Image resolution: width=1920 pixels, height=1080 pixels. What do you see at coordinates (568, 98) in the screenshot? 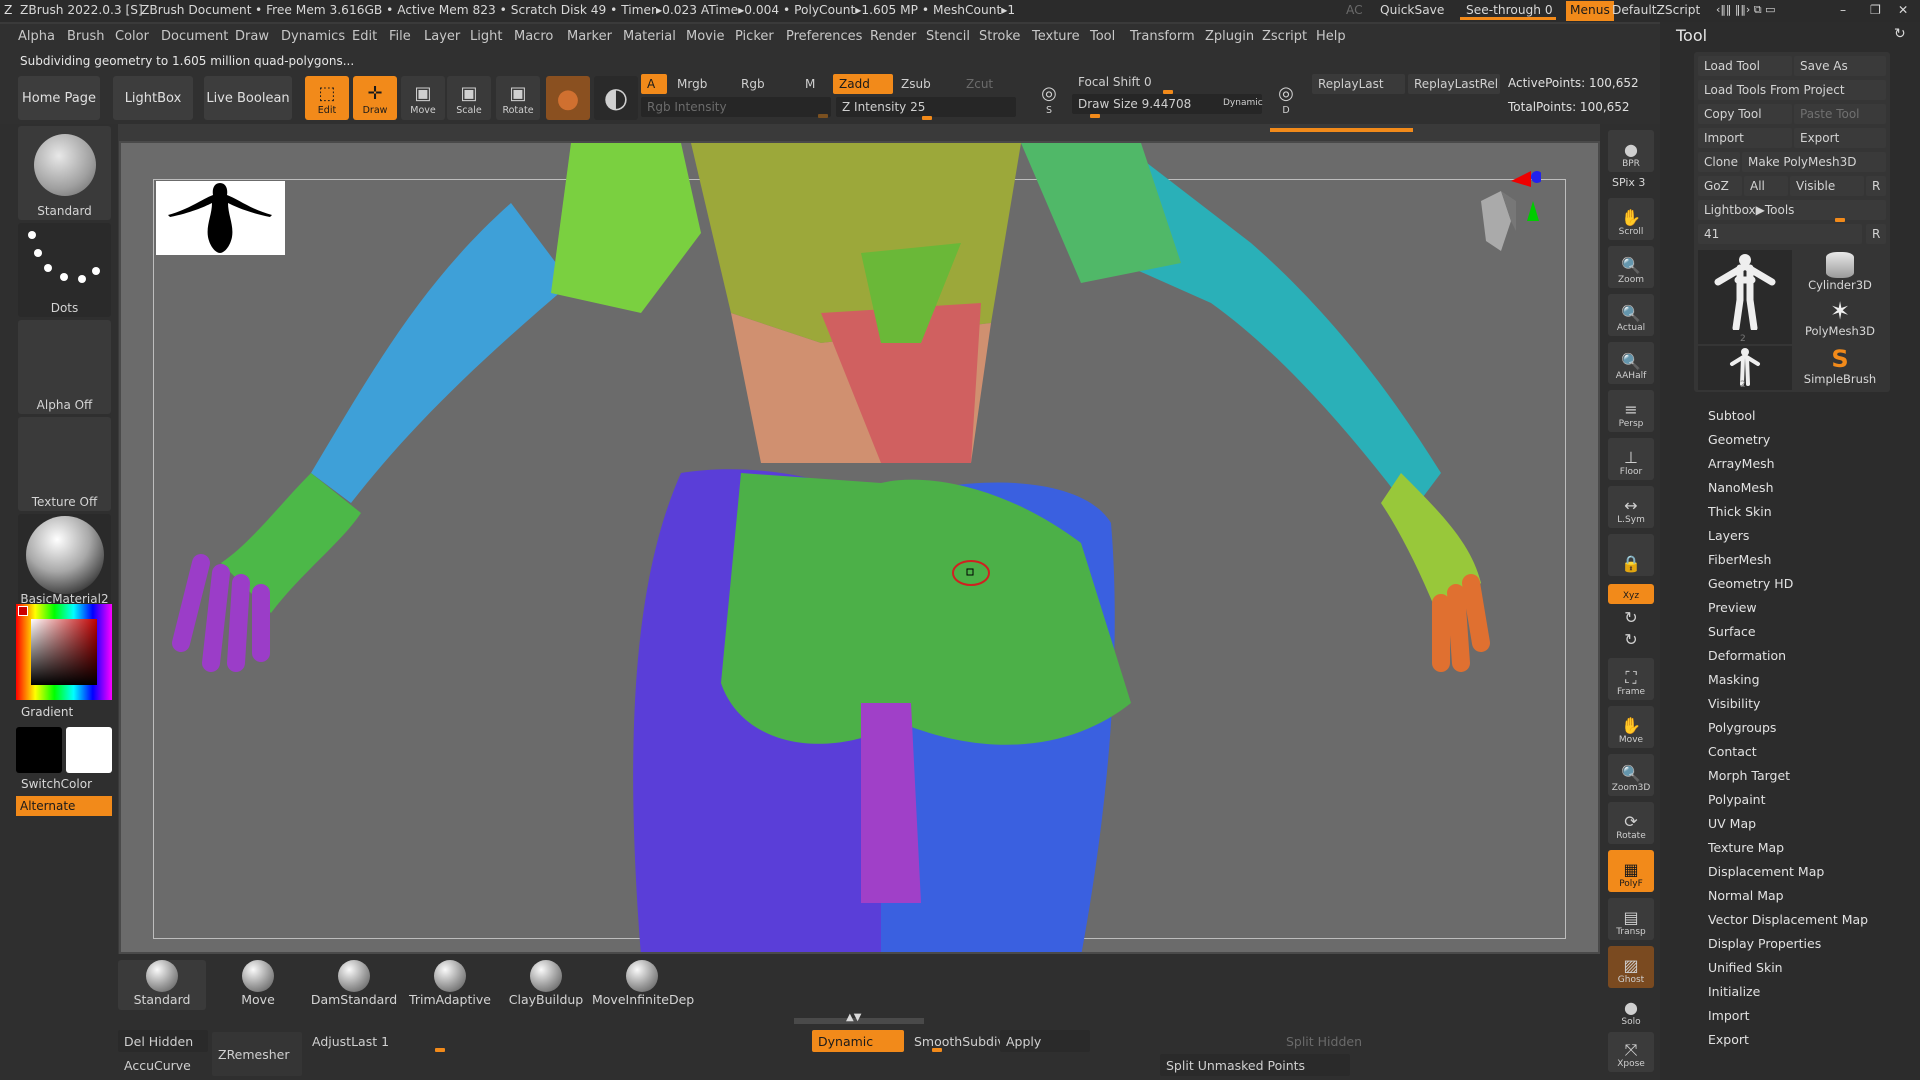
I see `material-preview-button: ●` at bounding box center [568, 98].